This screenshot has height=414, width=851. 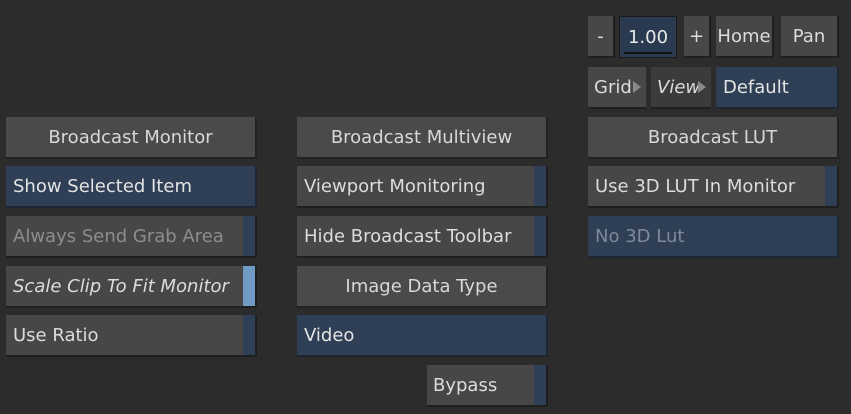 I want to click on use-3d-lut-toggle: Use 3D LUT In Monitor, so click(x=713, y=187).